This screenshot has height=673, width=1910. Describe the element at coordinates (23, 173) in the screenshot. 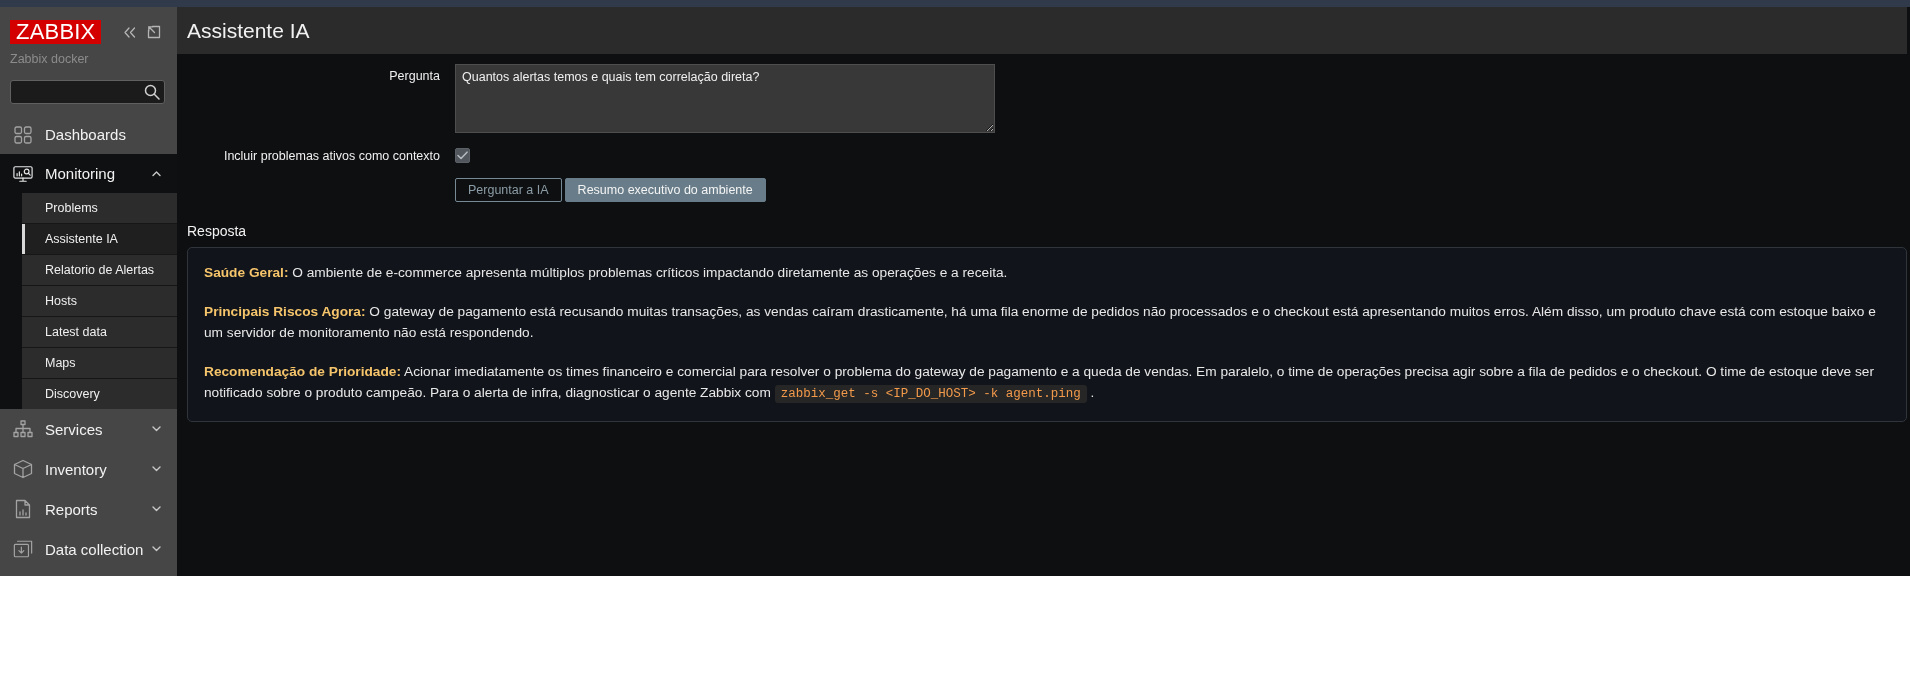

I see `monitor-chart-icon` at that location.